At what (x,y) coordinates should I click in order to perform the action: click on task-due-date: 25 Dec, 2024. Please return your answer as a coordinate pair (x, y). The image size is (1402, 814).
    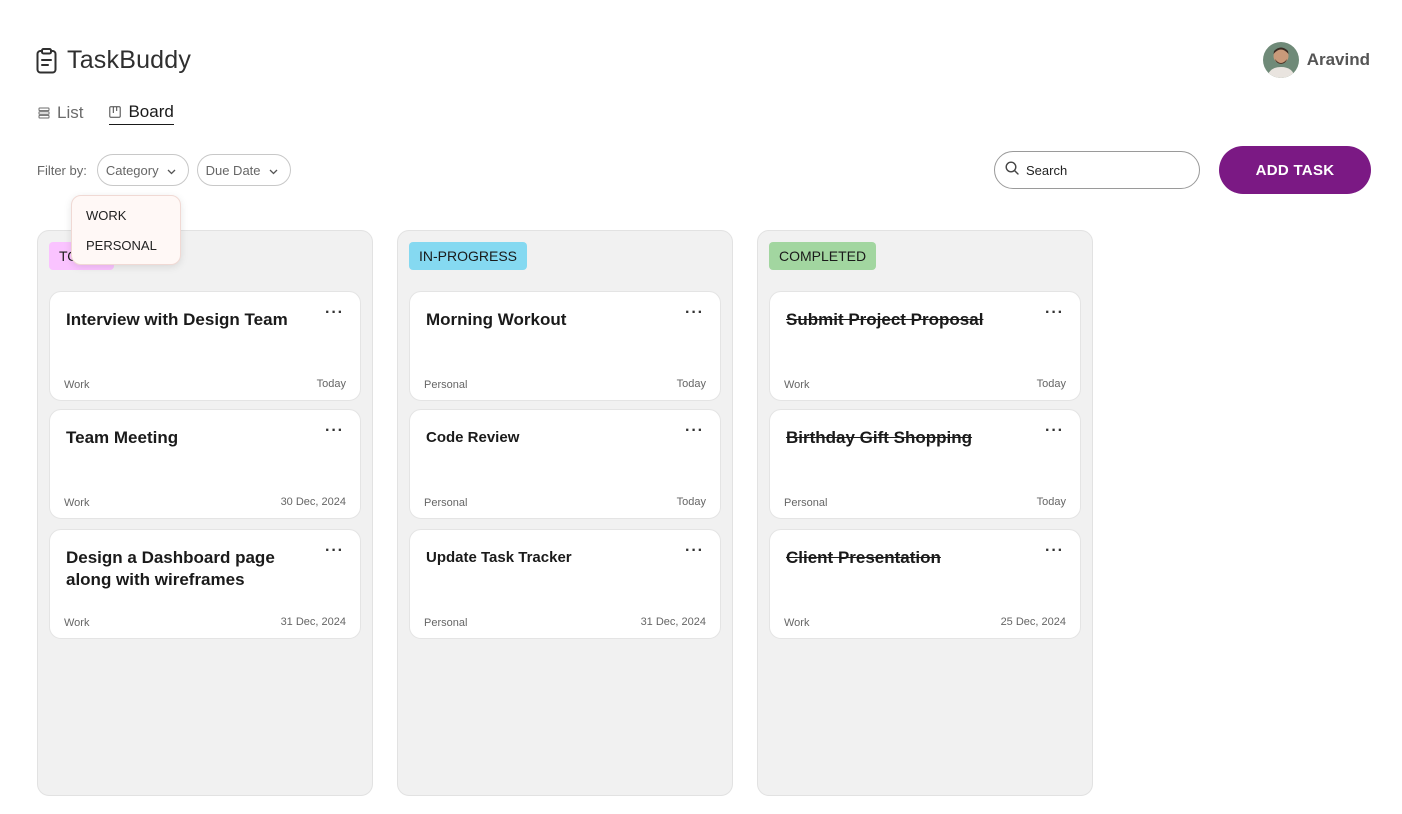
    Looking at the image, I should click on (1033, 622).